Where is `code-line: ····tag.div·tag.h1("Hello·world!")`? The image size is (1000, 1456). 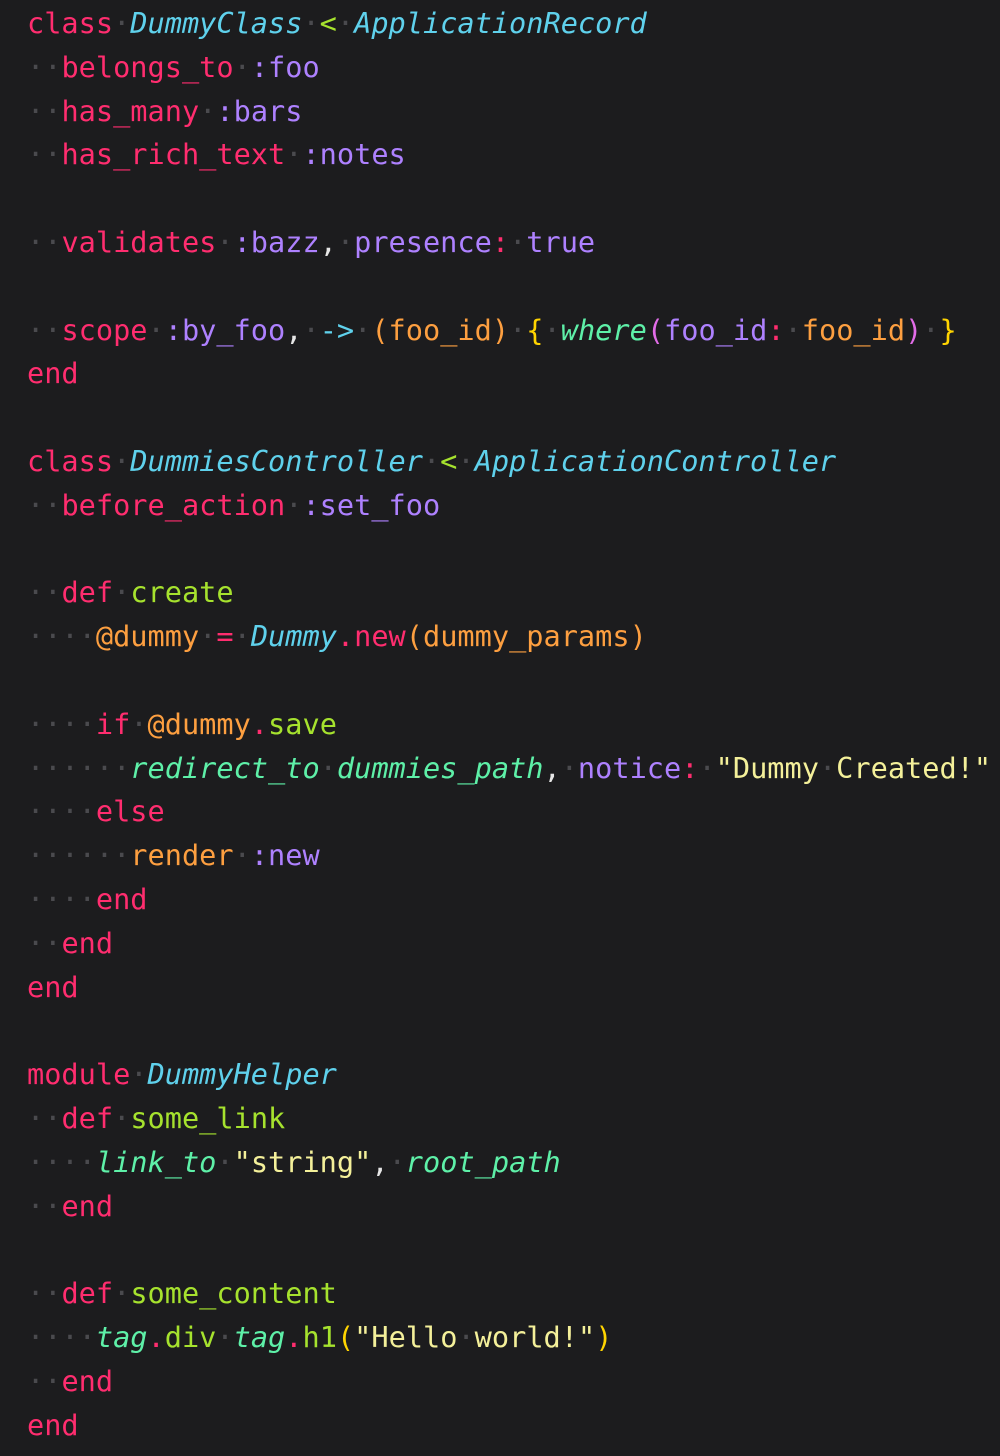 code-line: ····tag.div·tag.h1("Hello·world!") is located at coordinates (513, 1338).